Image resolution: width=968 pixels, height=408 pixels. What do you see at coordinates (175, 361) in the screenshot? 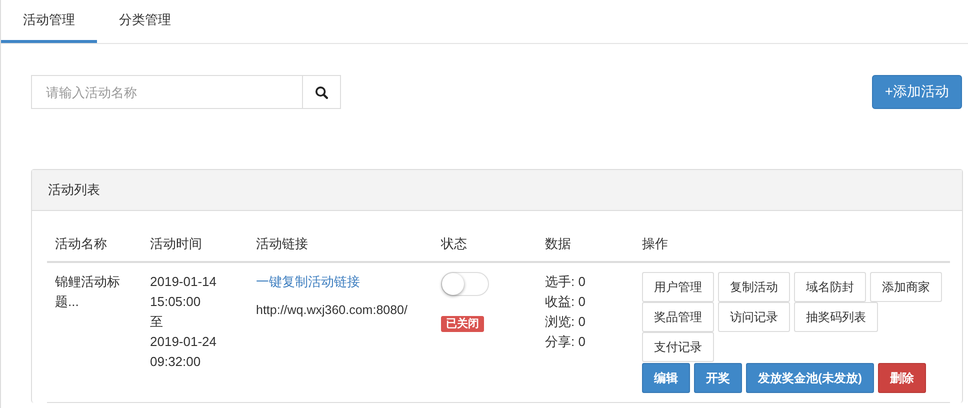
I see `time-text: 09:32:00` at bounding box center [175, 361].